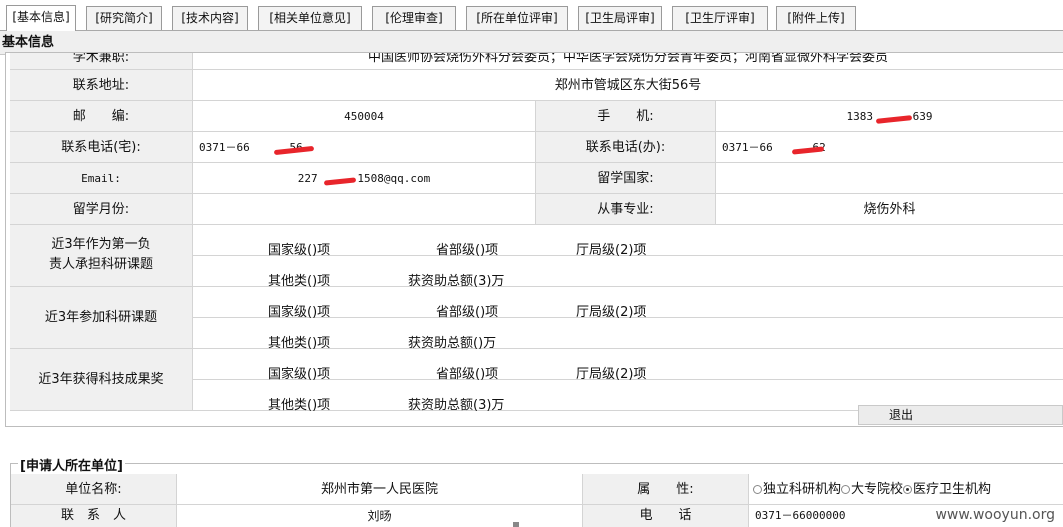 The height and width of the screenshot is (527, 1063). Describe the element at coordinates (310, 18) in the screenshot. I see `tab-related-opinions: [相关单位意见]` at that location.